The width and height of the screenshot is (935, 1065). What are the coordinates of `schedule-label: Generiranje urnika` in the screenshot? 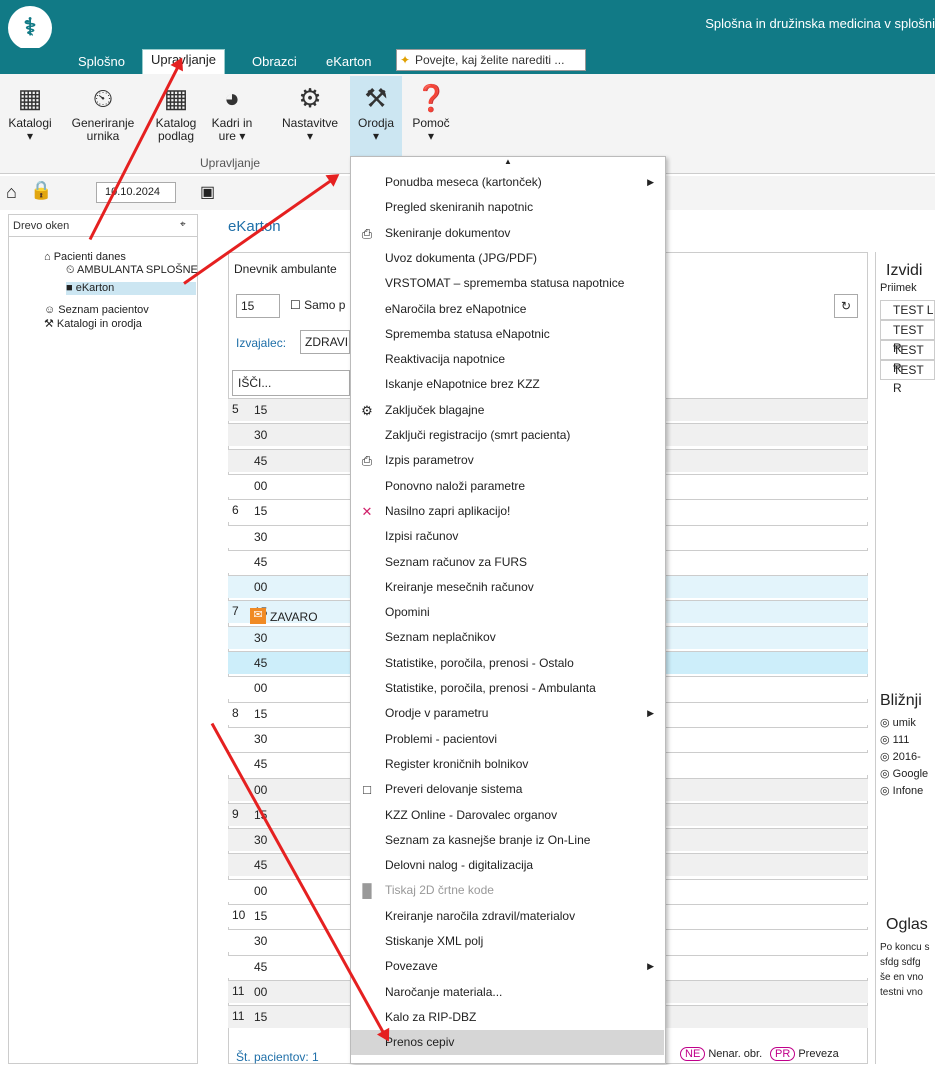 It's located at (103, 129).